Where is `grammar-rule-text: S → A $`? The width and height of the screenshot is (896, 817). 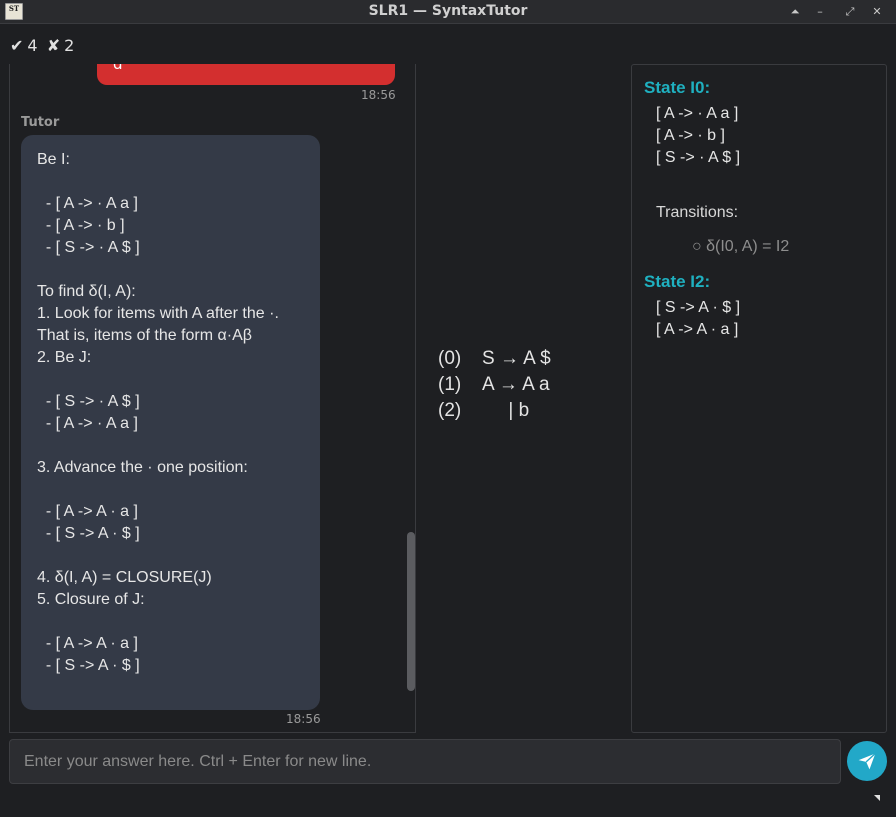
grammar-rule-text: S → A $ is located at coordinates (516, 358).